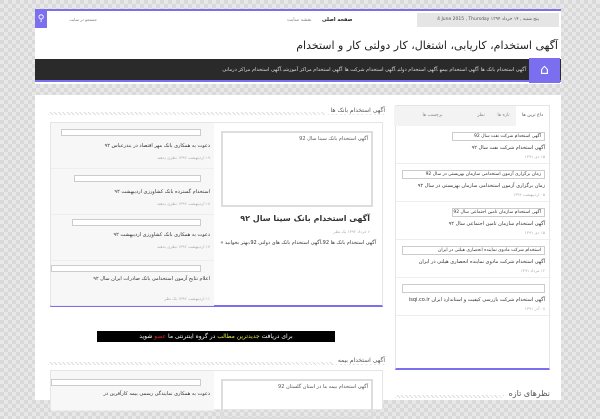  I want to click on nav-item: آگهی استخدام مراکز آموزشی, so click(312, 70).